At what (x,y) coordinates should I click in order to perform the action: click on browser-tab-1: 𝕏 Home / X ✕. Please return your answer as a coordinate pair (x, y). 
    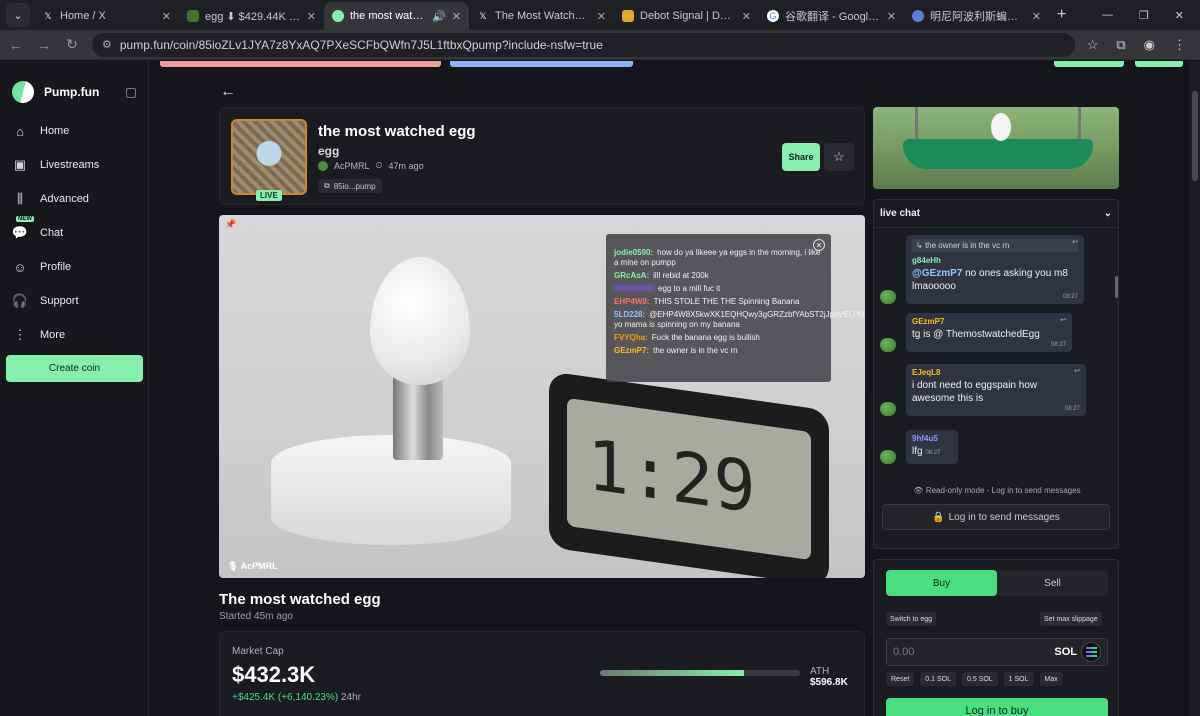
    Looking at the image, I should click on (106, 16).